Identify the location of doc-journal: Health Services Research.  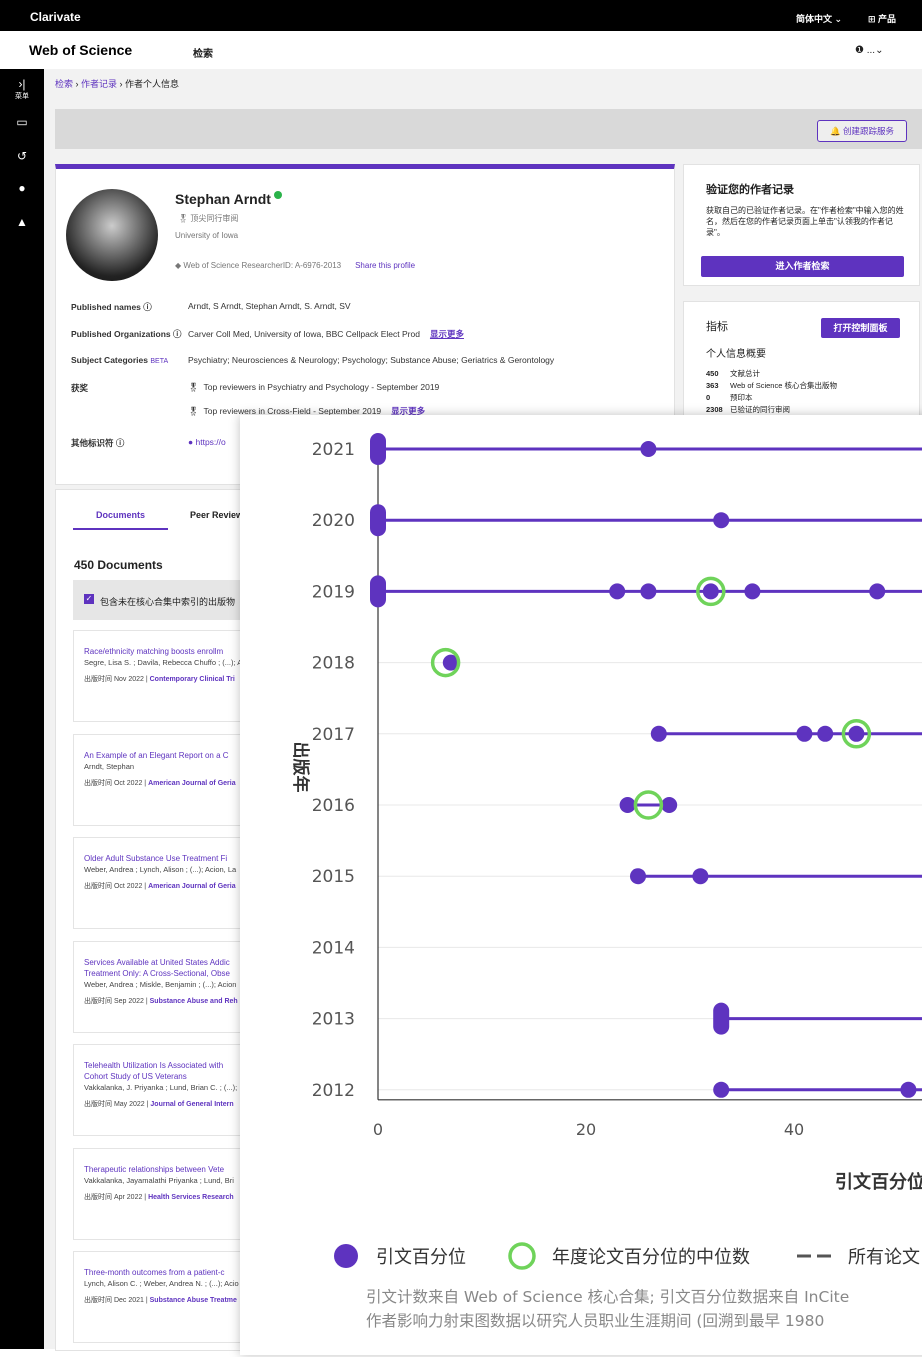
(191, 1197).